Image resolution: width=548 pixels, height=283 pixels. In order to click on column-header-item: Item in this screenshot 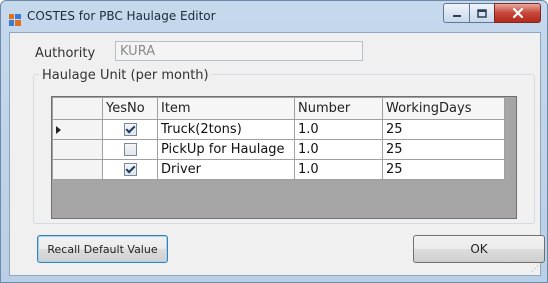, I will do `click(226, 108)`.